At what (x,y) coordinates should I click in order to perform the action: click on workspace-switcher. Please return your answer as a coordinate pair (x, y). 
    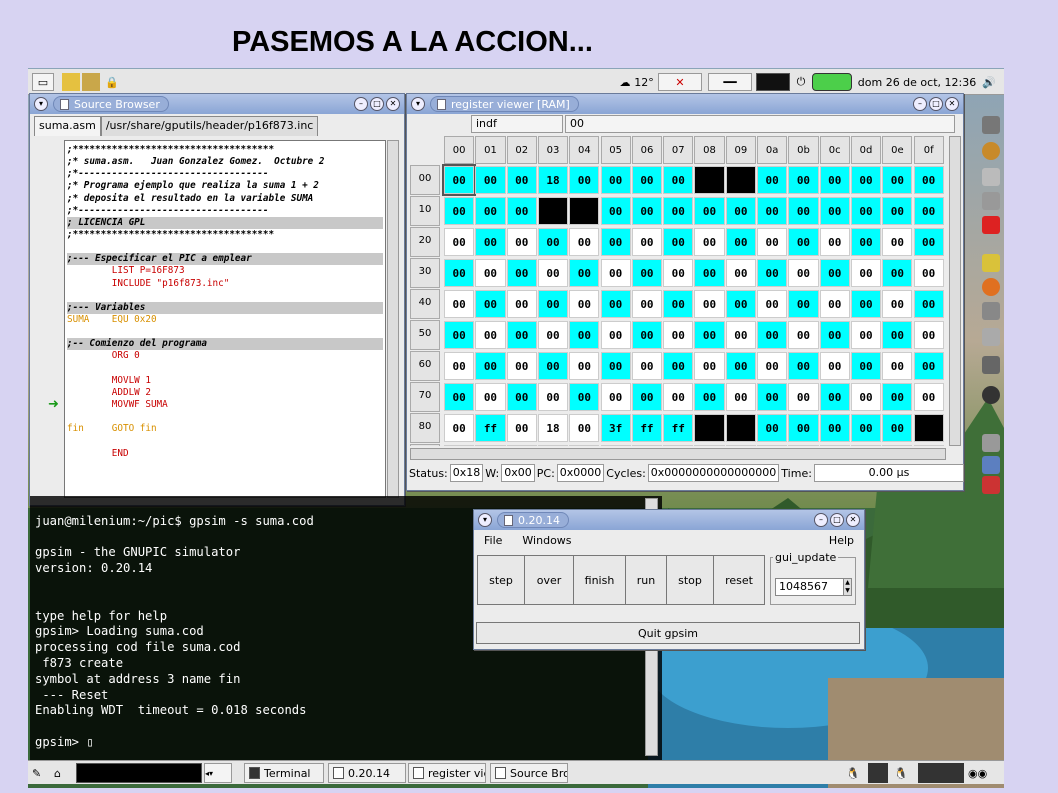
    Looking at the image, I should click on (941, 773).